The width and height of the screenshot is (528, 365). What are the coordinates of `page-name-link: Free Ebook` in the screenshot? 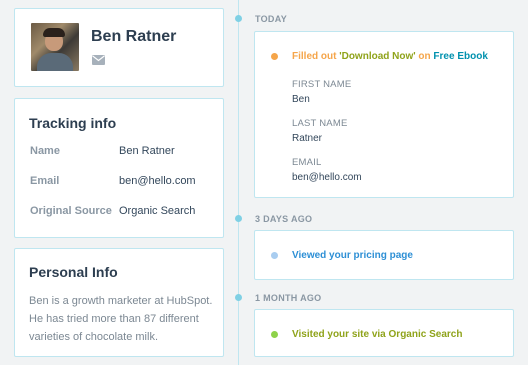 It's located at (460, 56).